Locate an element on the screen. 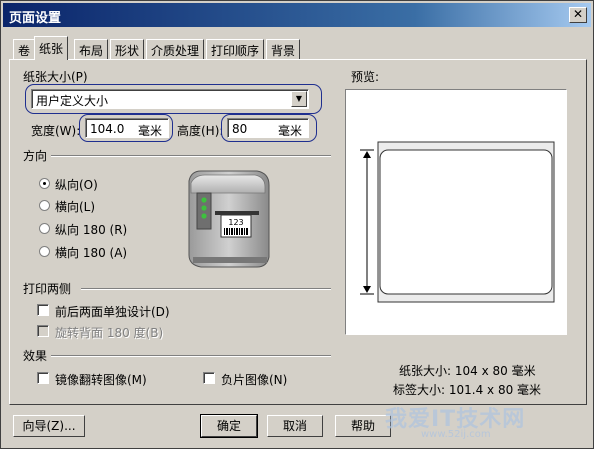 This screenshot has width=594, height=449. tab-roll: 卷 is located at coordinates (24, 49).